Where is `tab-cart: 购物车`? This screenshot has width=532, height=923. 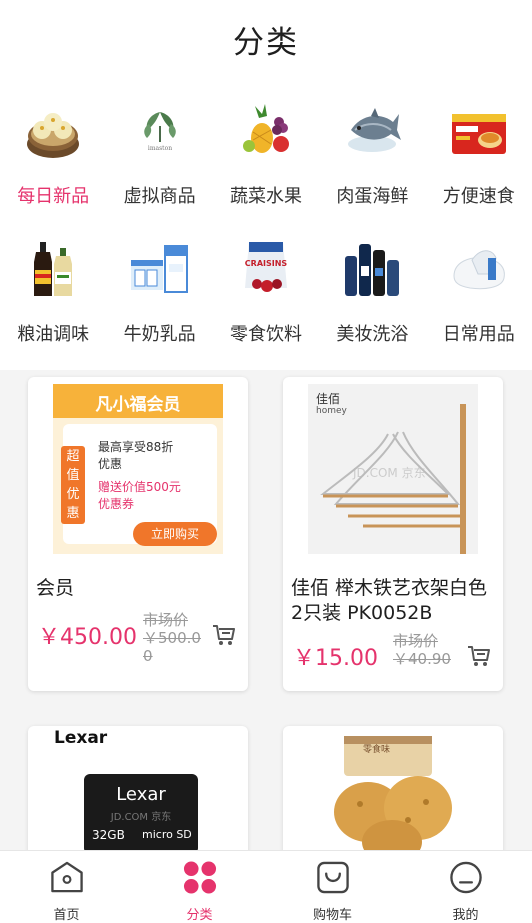
tab-cart: 购物车 is located at coordinates (332, 887).